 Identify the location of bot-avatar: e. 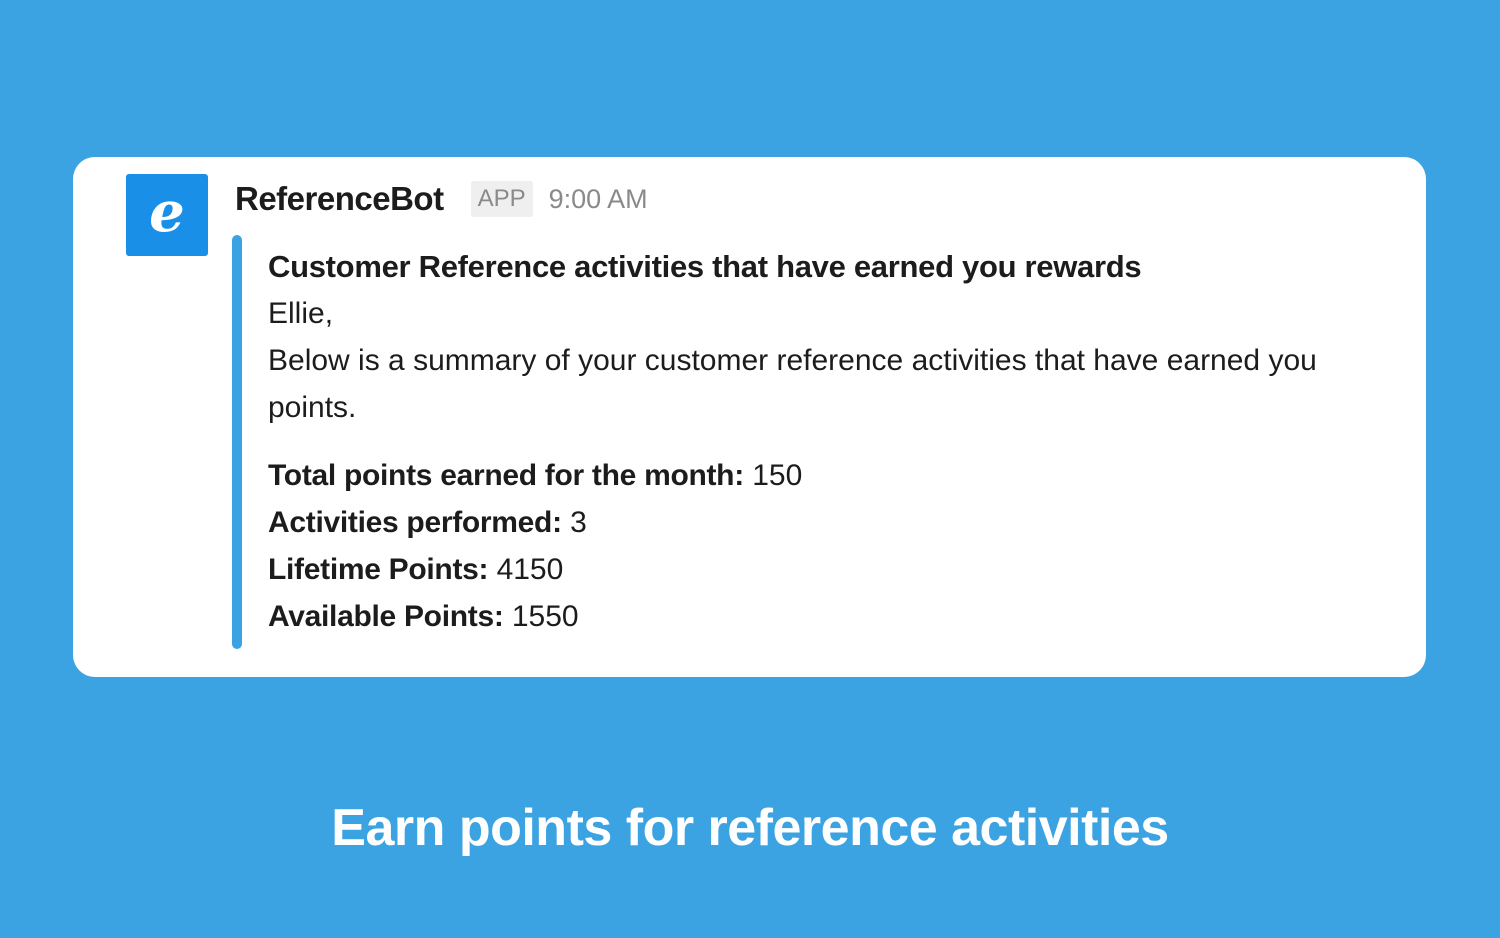
(167, 215).